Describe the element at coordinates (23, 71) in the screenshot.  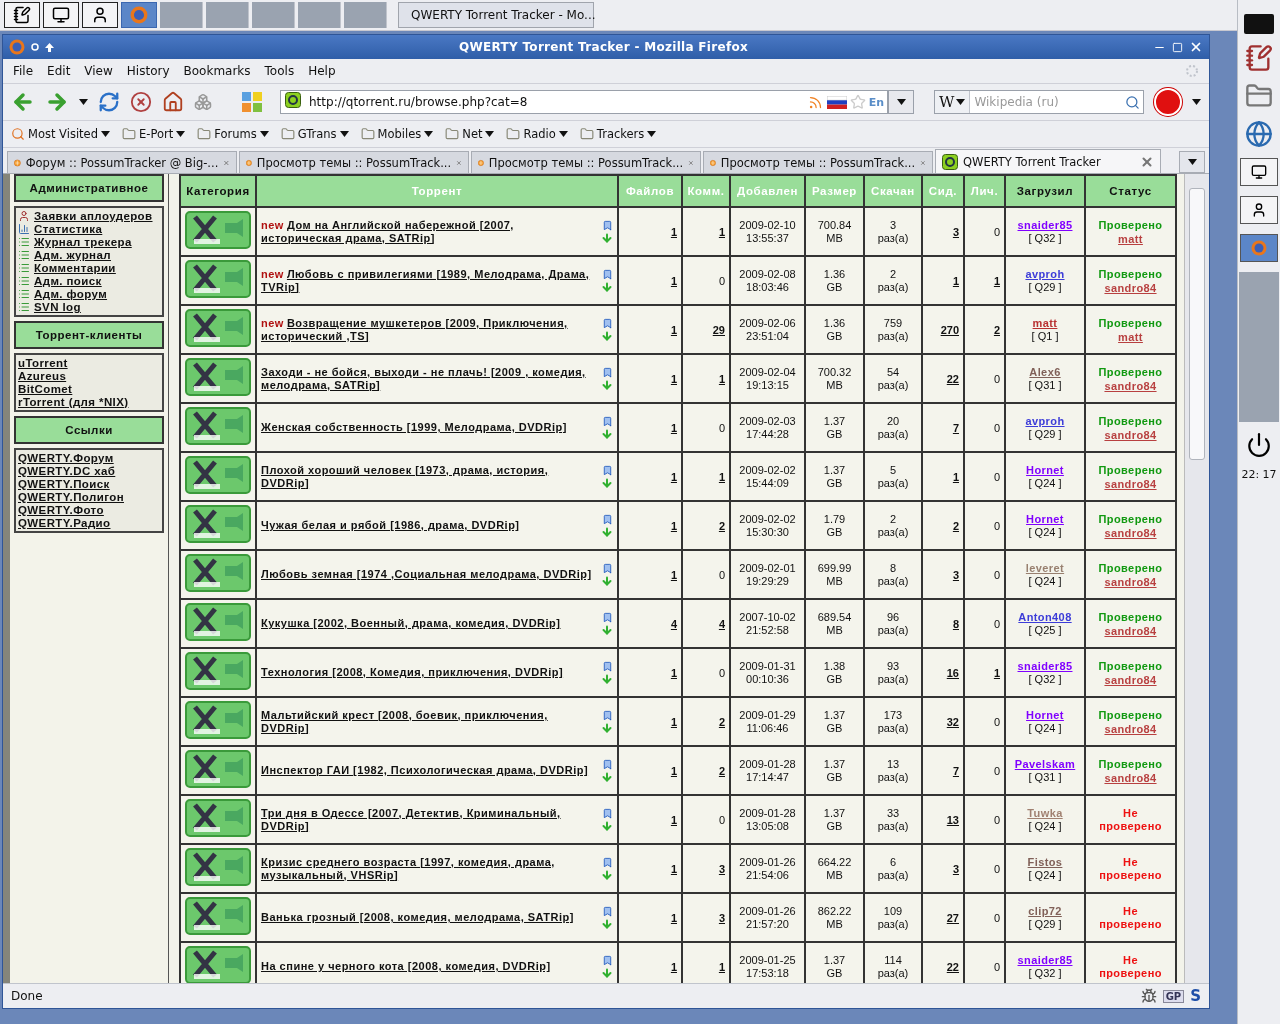
I see `menu-item: File` at that location.